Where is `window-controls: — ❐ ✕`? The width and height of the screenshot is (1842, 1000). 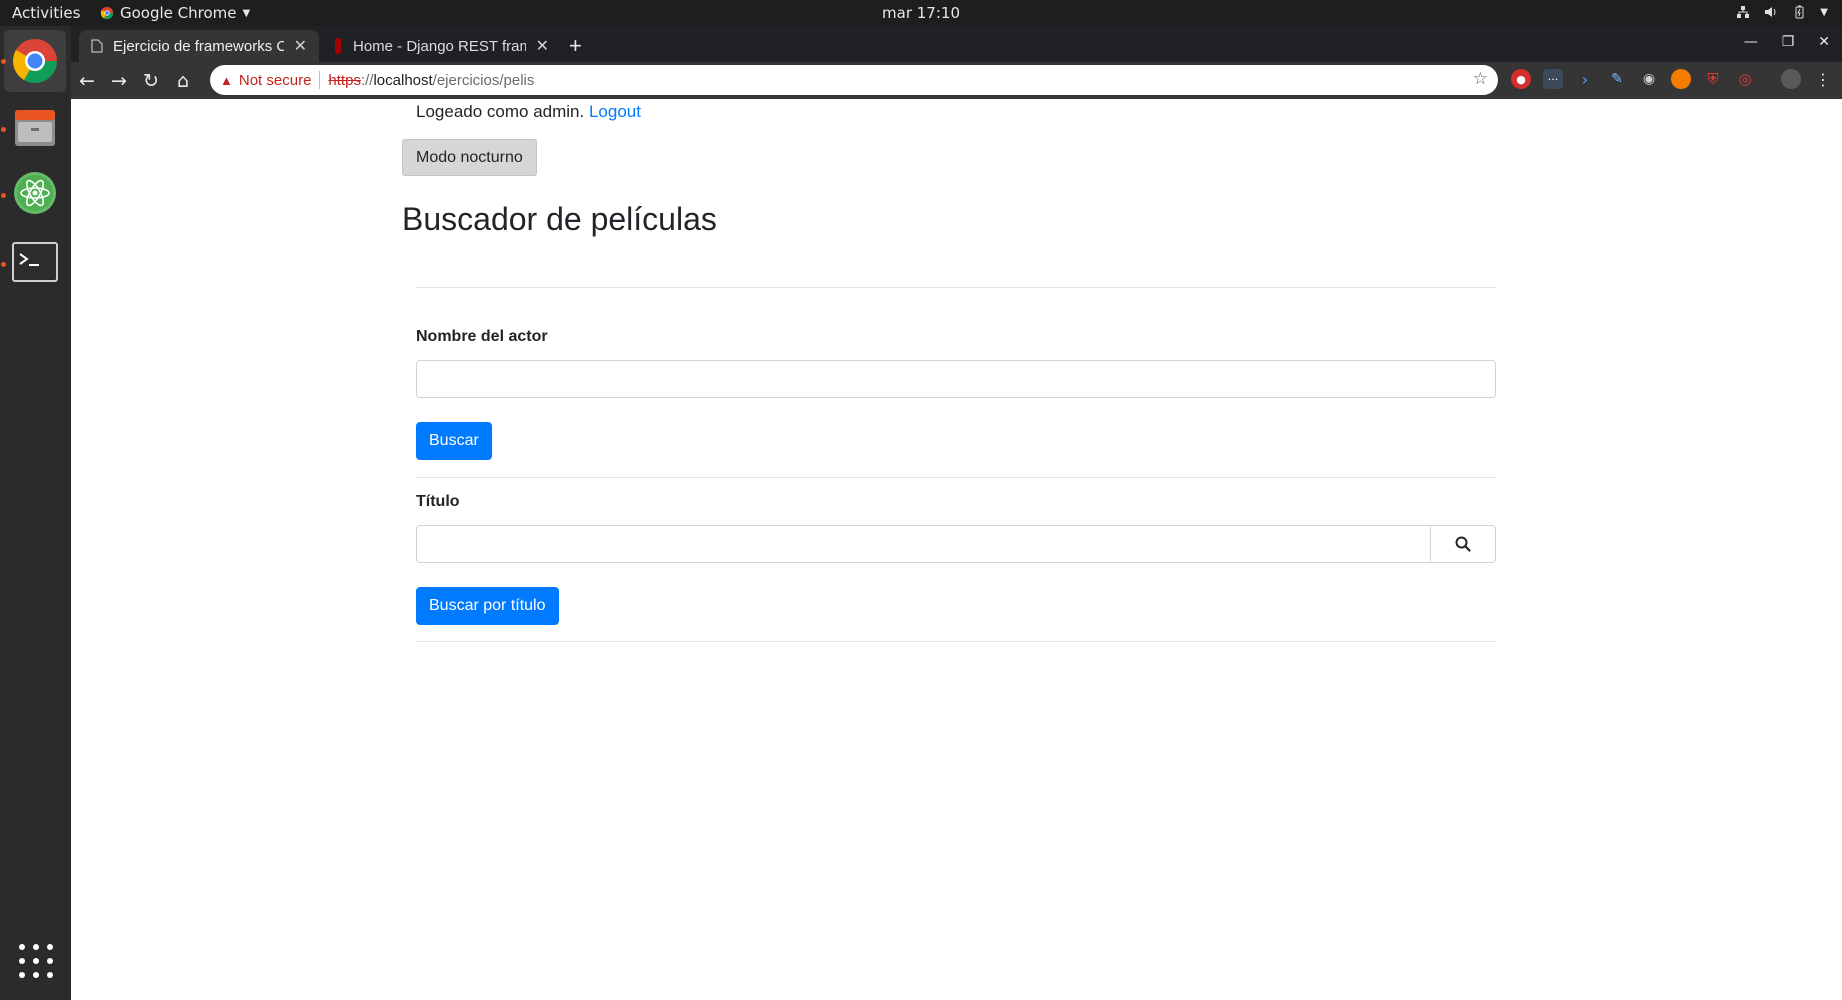 window-controls: — ❐ ✕ is located at coordinates (1787, 42).